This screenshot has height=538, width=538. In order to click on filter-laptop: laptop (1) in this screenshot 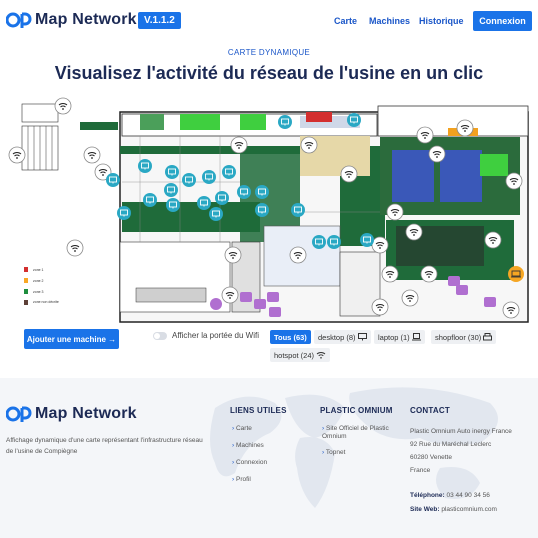, I will do `click(399, 337)`.